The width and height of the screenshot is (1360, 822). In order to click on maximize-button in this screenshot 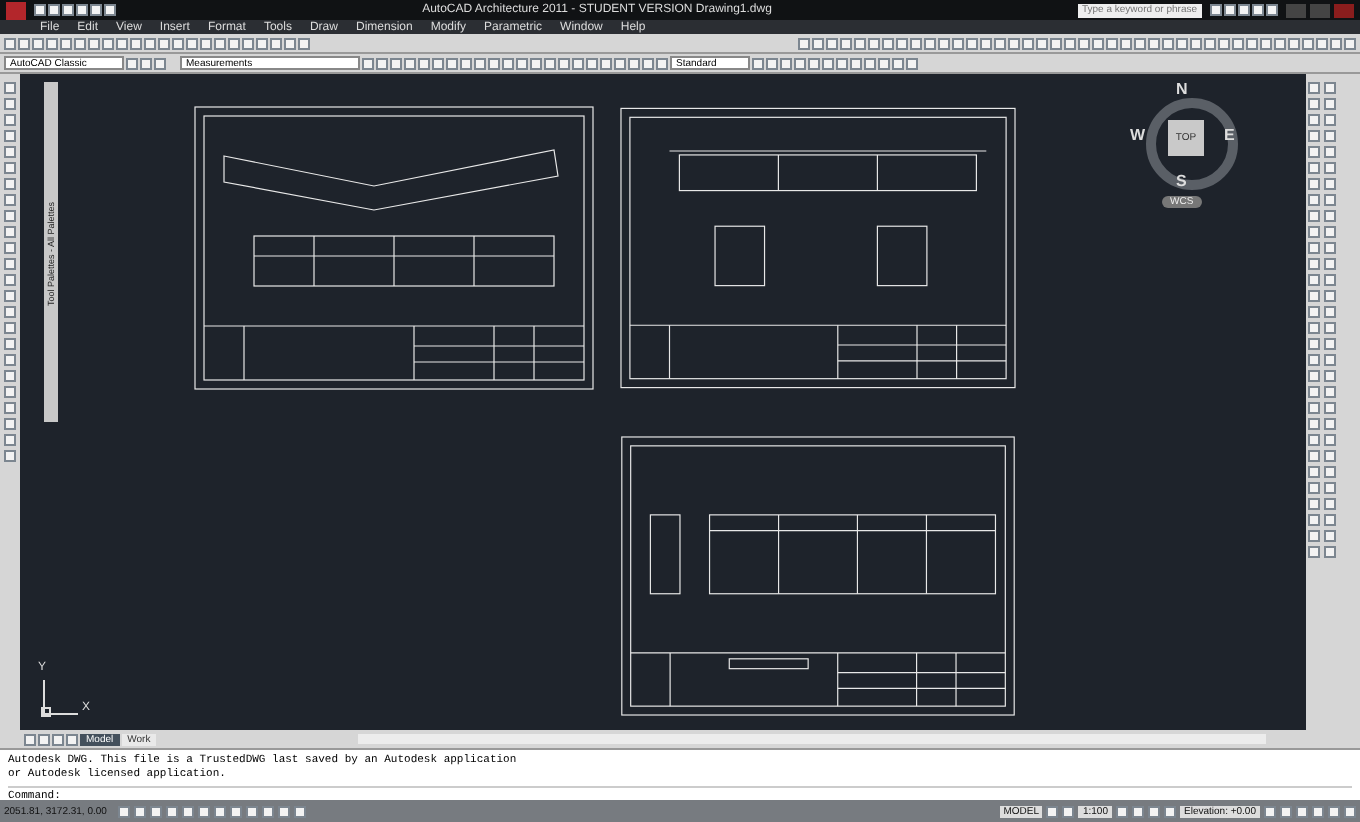, I will do `click(1320, 10)`.